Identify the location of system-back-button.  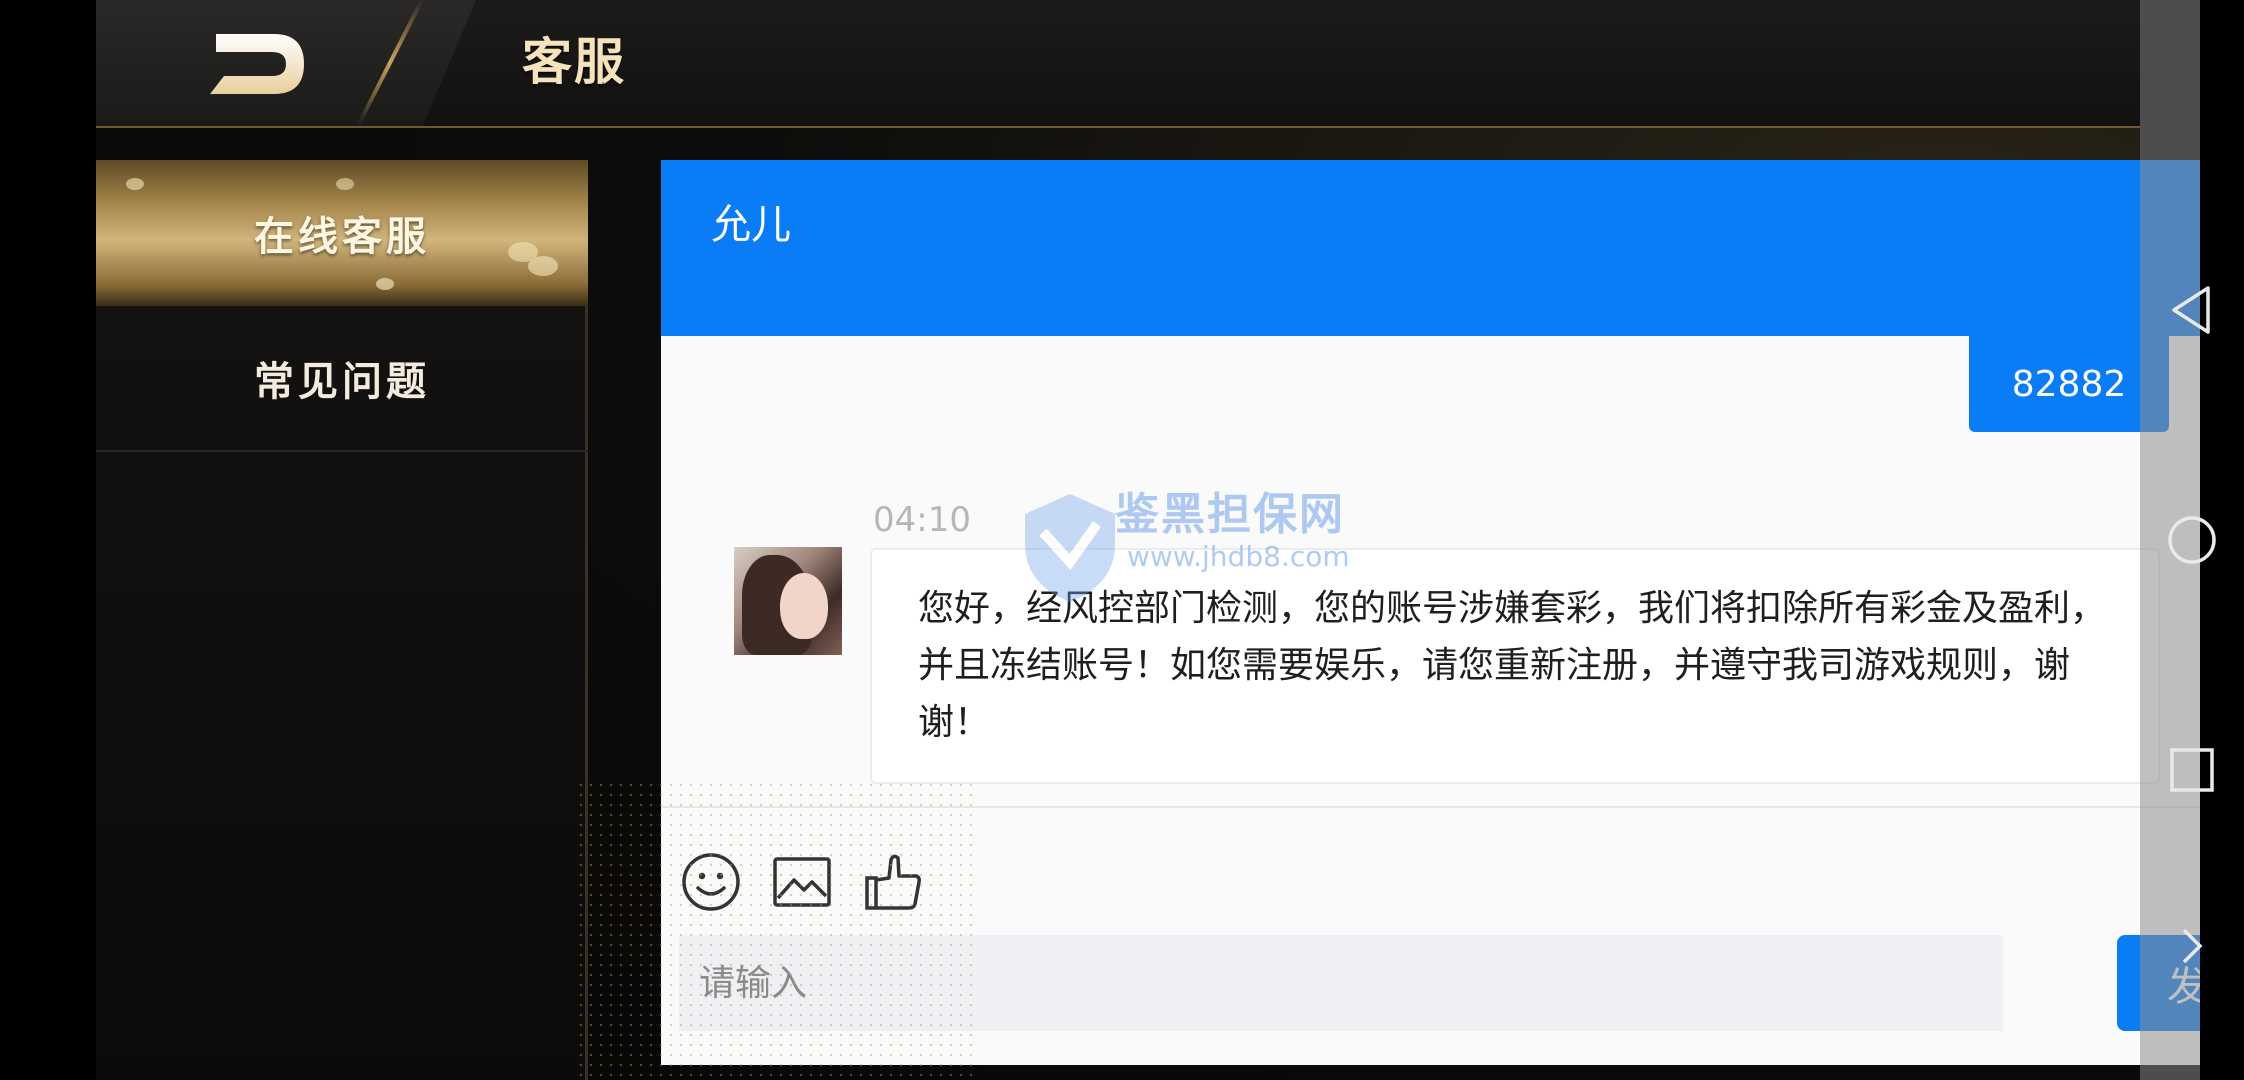
(2192, 310).